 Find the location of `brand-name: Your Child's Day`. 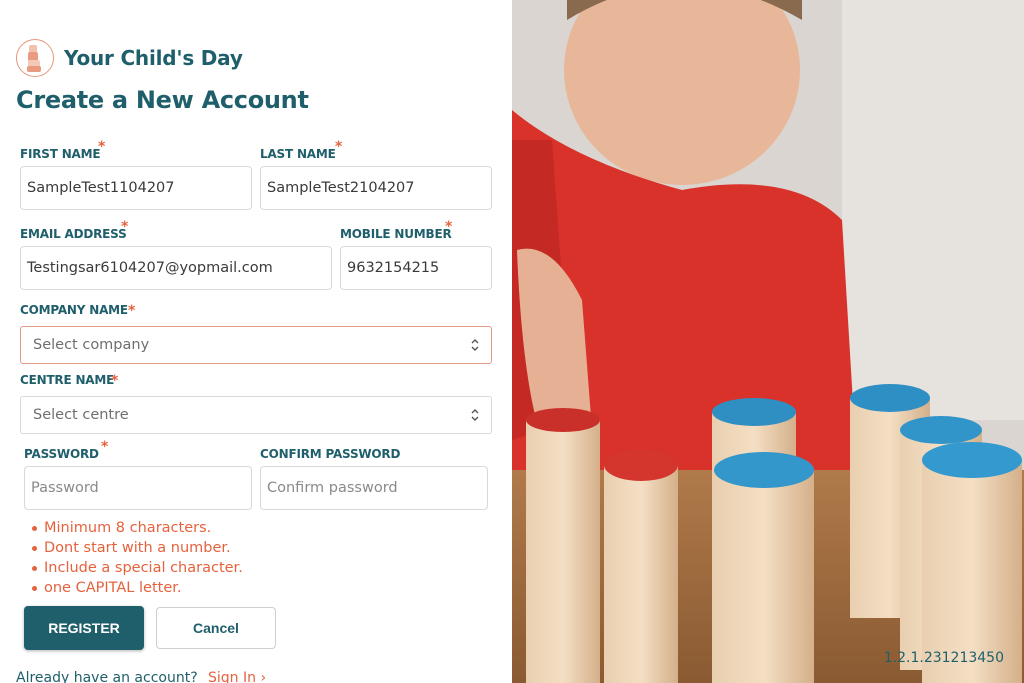

brand-name: Your Child's Day is located at coordinates (153, 58).